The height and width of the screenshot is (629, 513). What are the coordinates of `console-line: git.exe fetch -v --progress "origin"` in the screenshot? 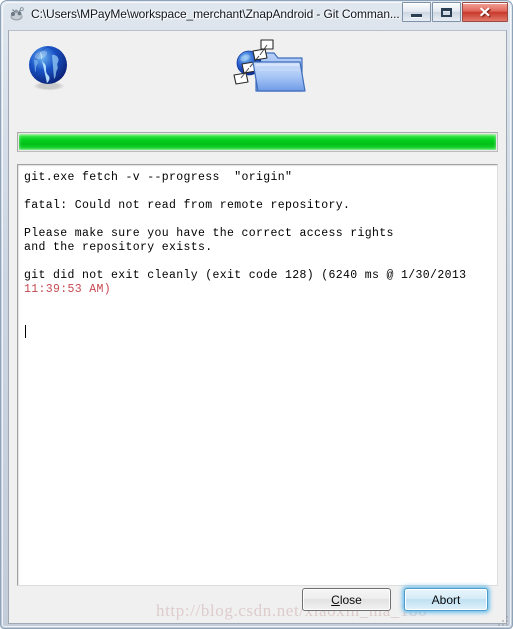 It's located at (158, 177).